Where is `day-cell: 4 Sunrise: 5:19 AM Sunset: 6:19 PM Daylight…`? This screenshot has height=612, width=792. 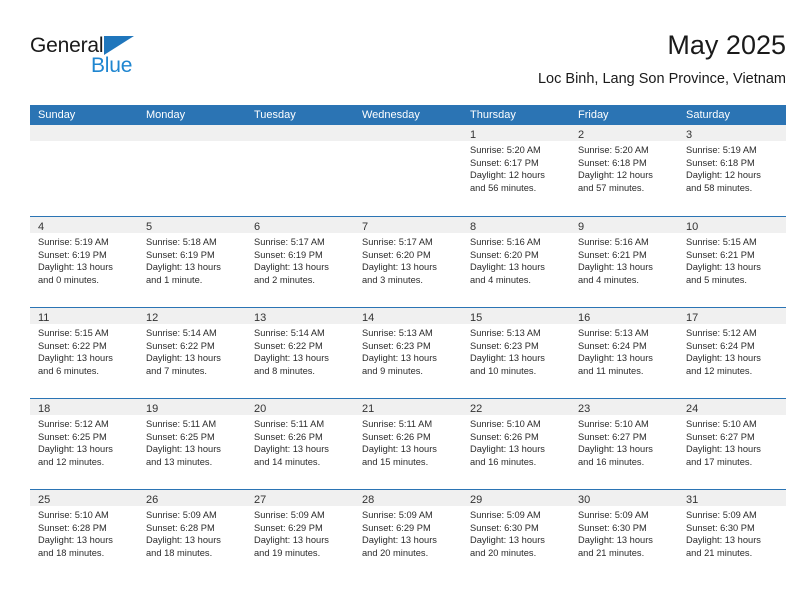
day-cell: 4 Sunrise: 5:19 AM Sunset: 6:19 PM Daylight… is located at coordinates (84, 262).